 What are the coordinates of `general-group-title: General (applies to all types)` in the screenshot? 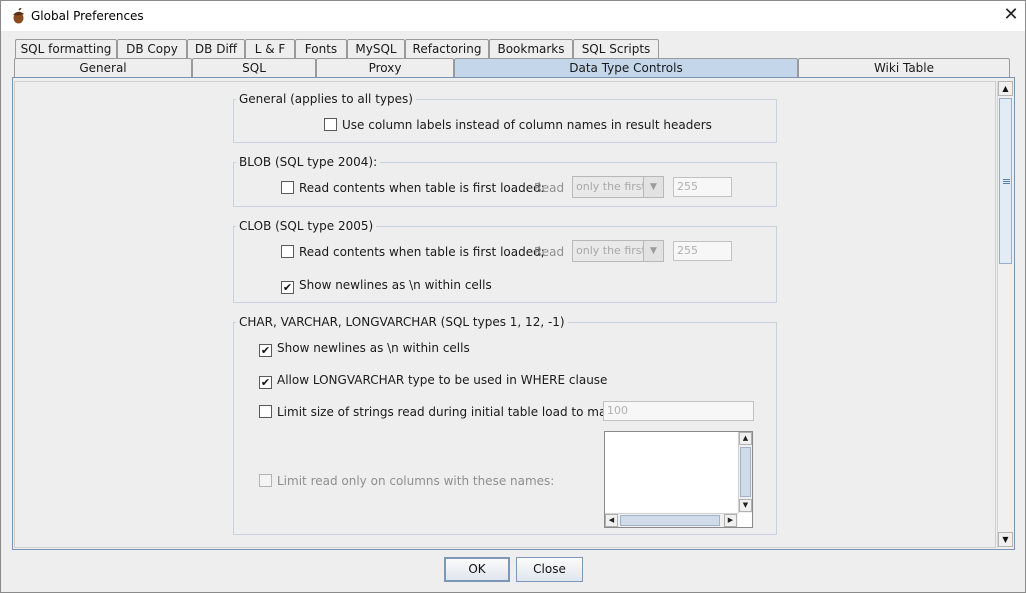 It's located at (326, 99).